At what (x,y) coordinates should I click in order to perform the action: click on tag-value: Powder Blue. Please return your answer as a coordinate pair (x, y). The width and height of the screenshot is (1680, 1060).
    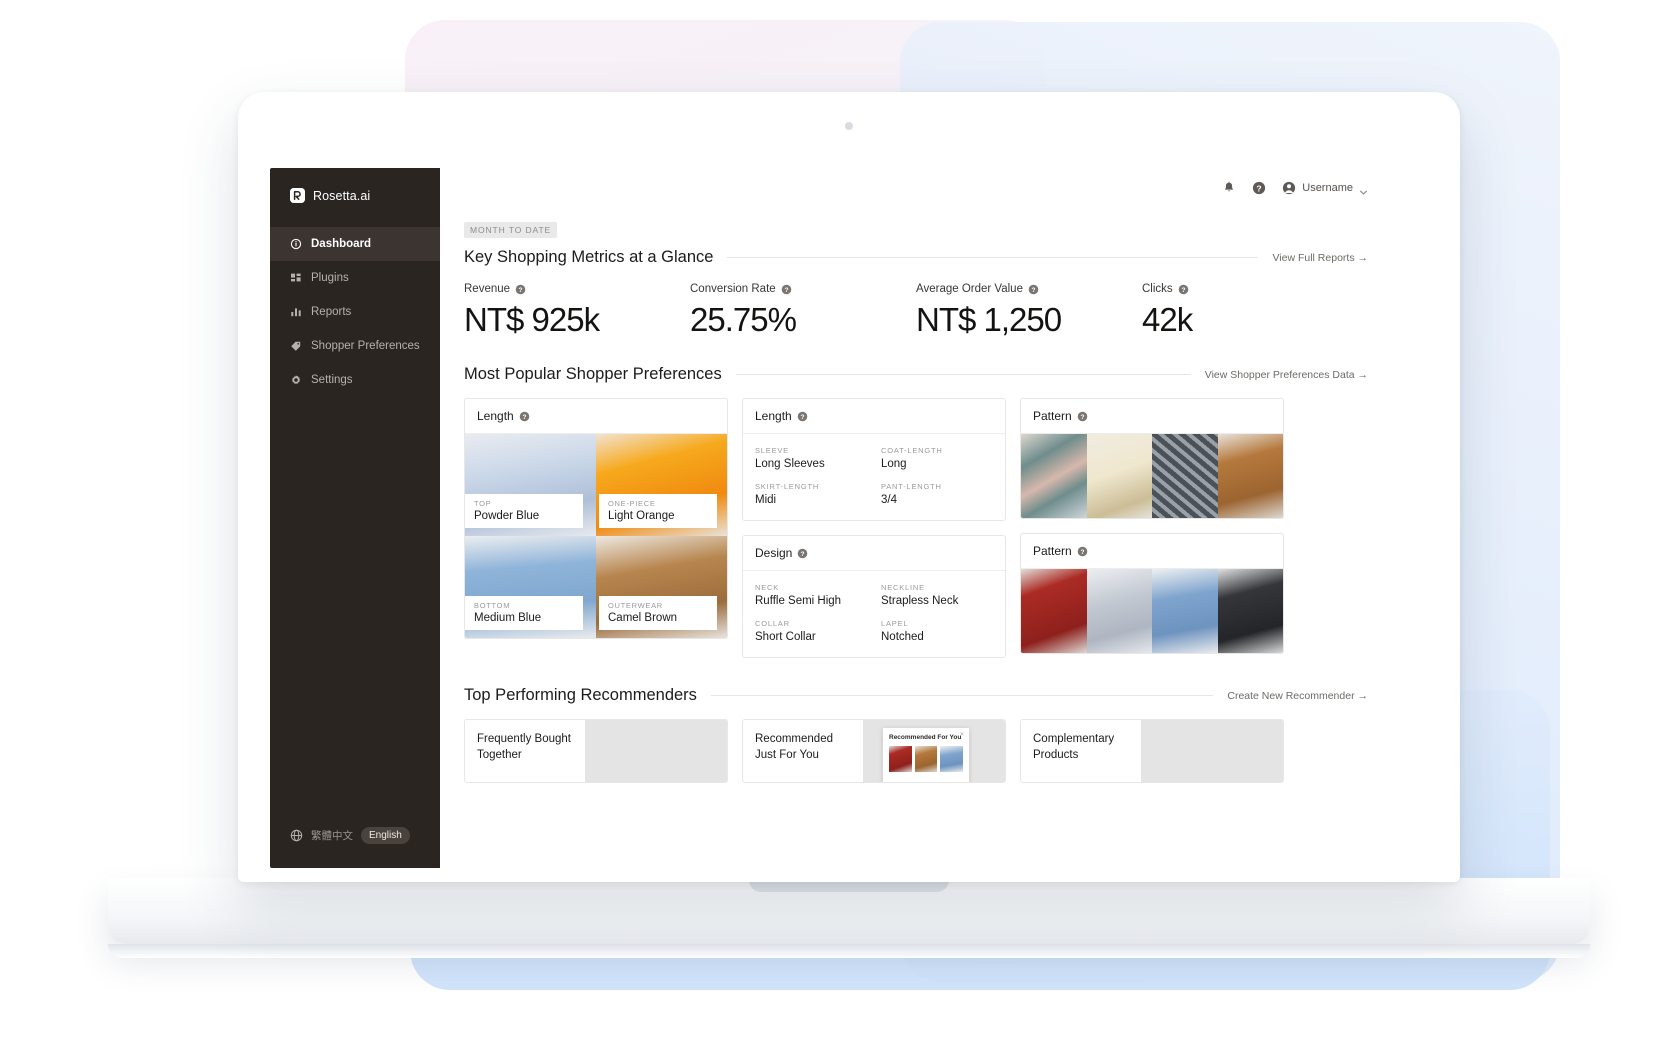
    Looking at the image, I should click on (507, 516).